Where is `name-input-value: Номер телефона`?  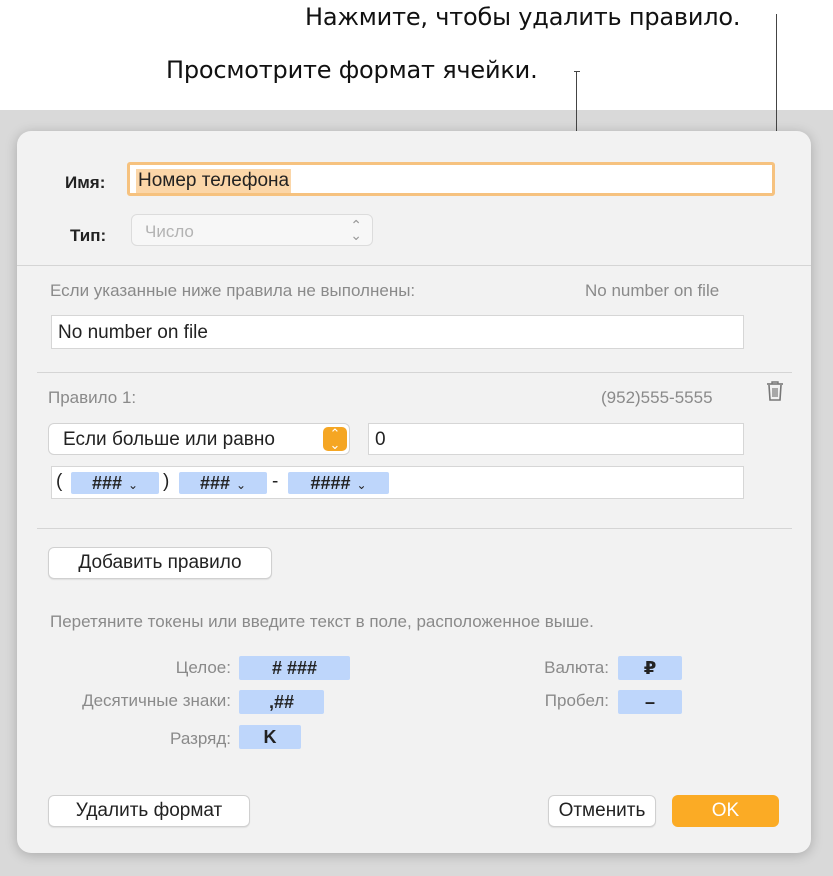 name-input-value: Номер телефона is located at coordinates (214, 181).